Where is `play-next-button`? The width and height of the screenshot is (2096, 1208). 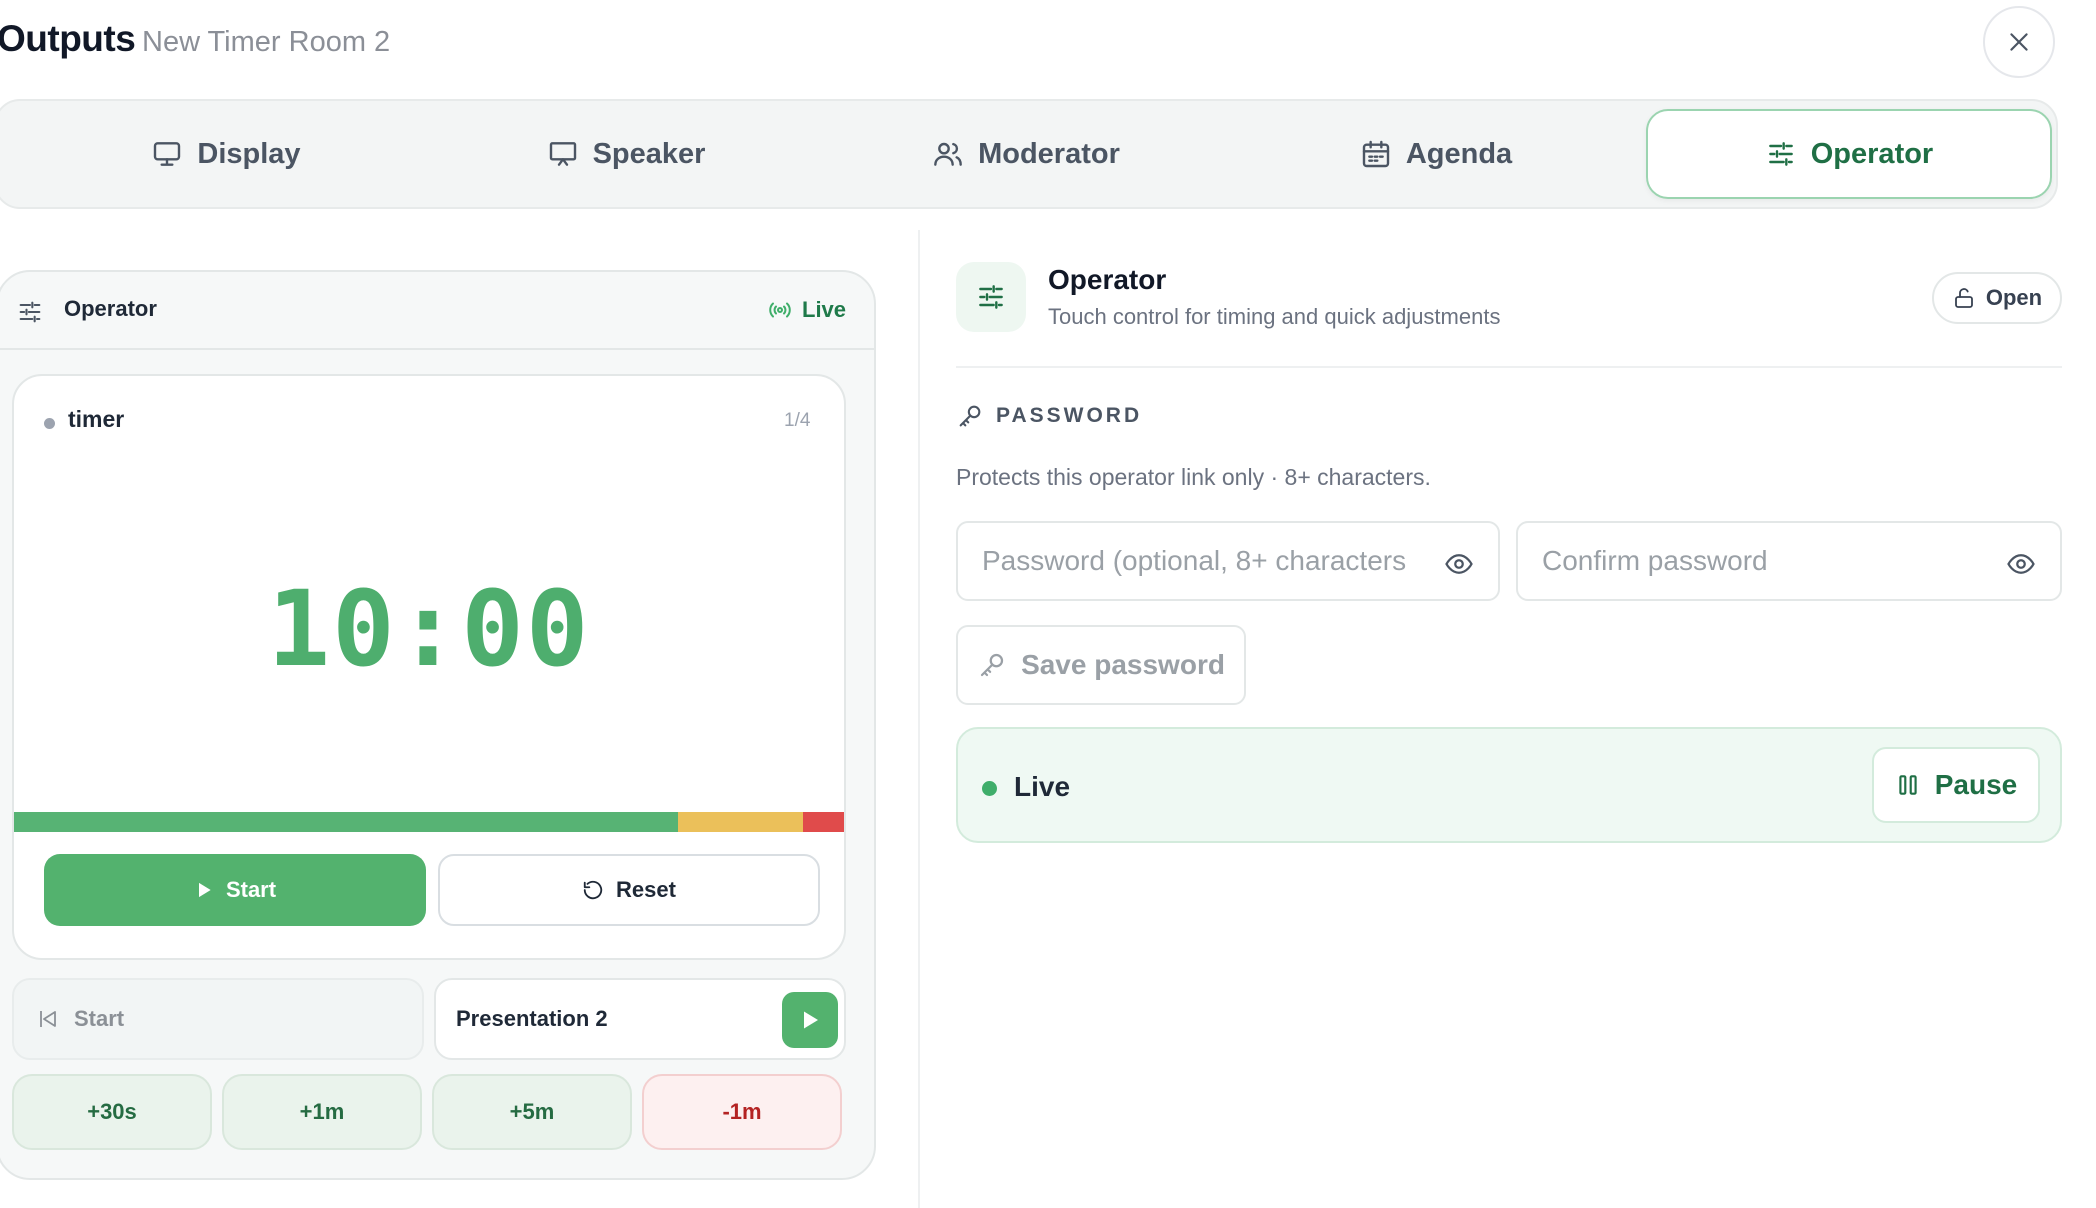 play-next-button is located at coordinates (810, 1020).